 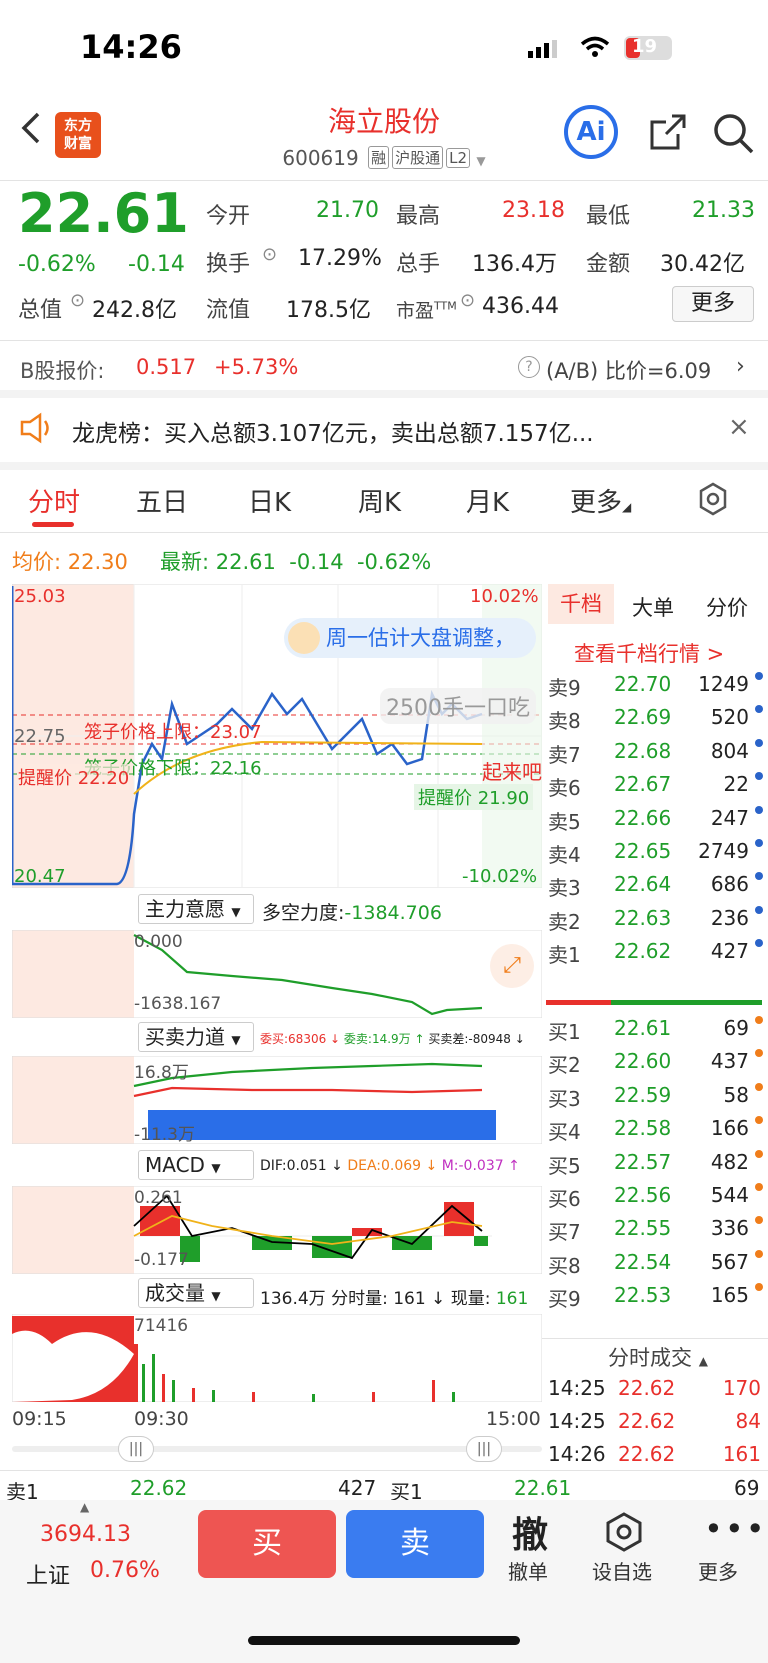 What do you see at coordinates (277, 1100) in the screenshot?
I see `buysell-chart` at bounding box center [277, 1100].